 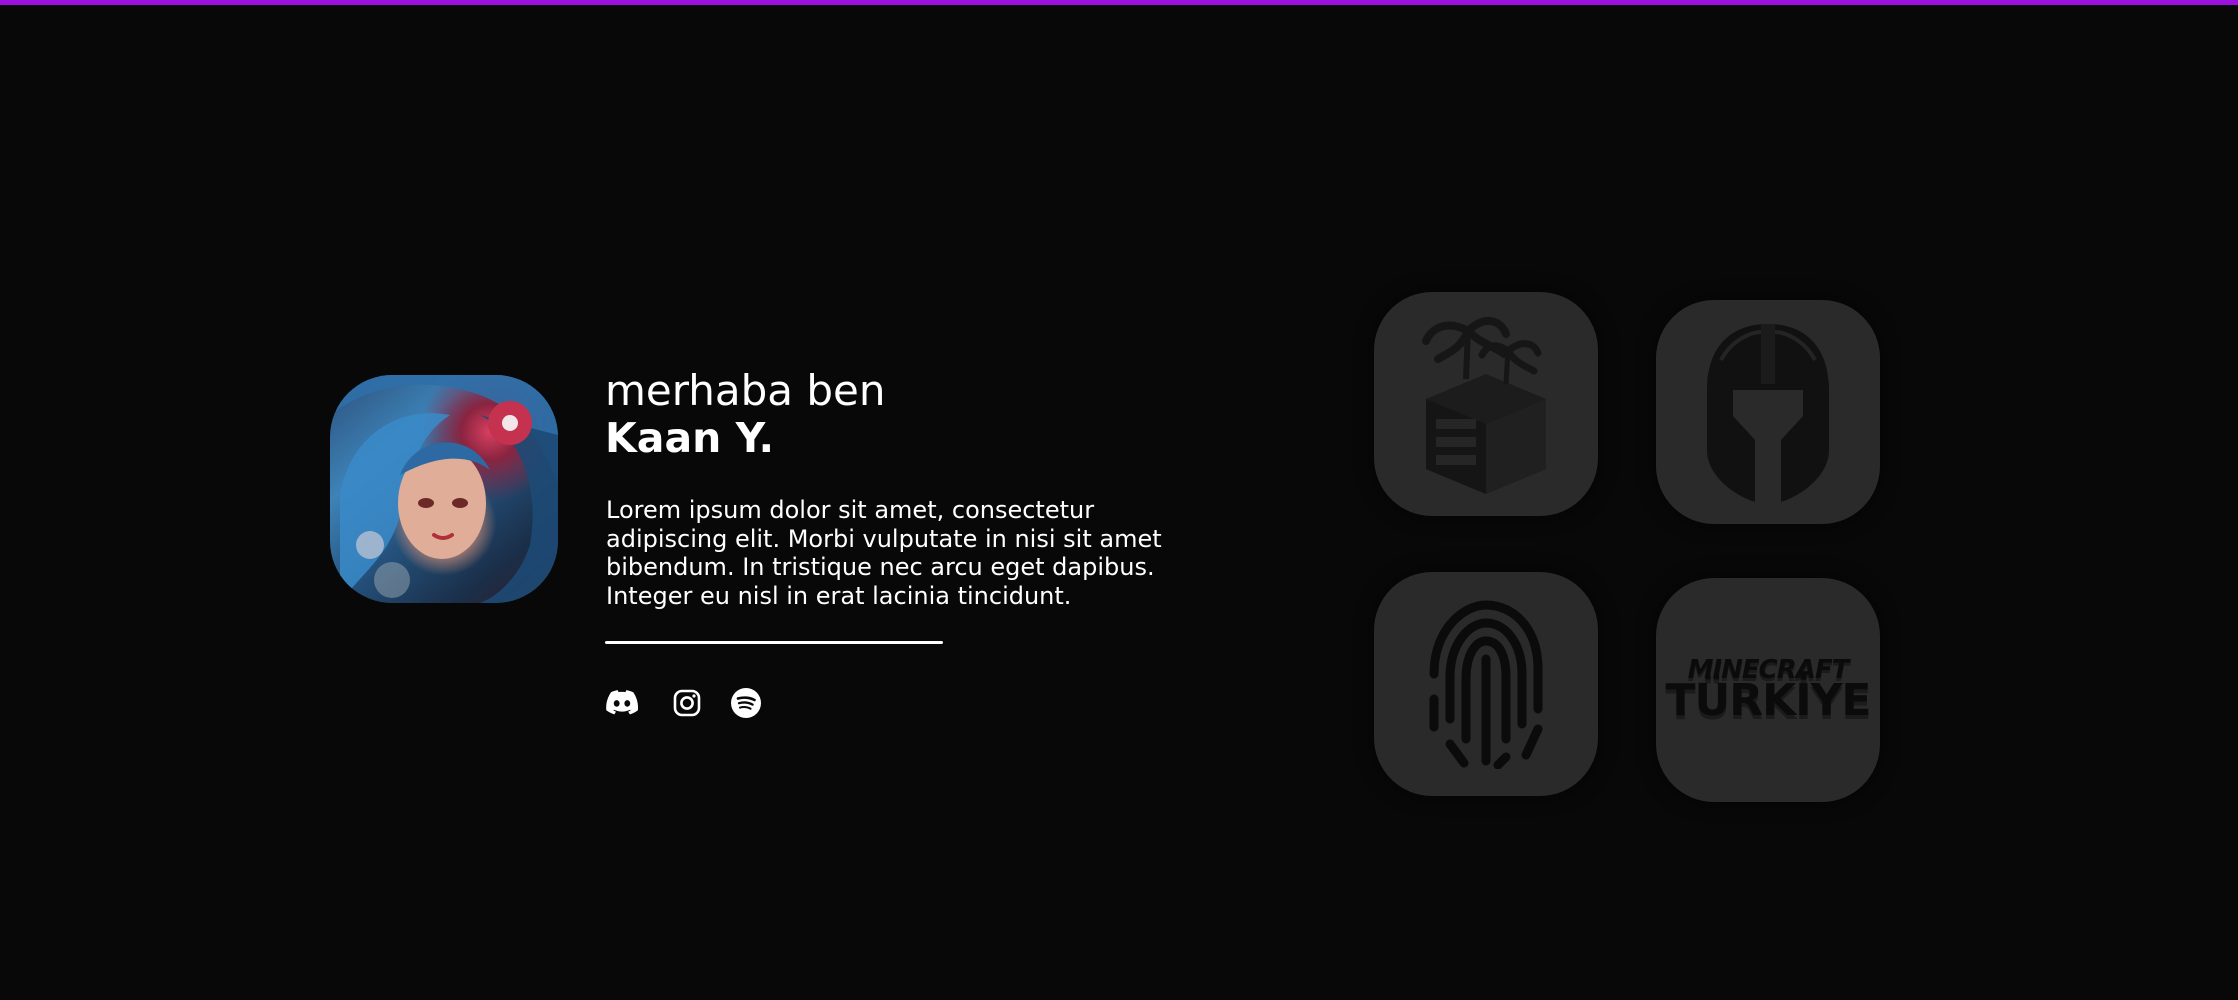 I want to click on avatar-illustration, so click(x=444, y=489).